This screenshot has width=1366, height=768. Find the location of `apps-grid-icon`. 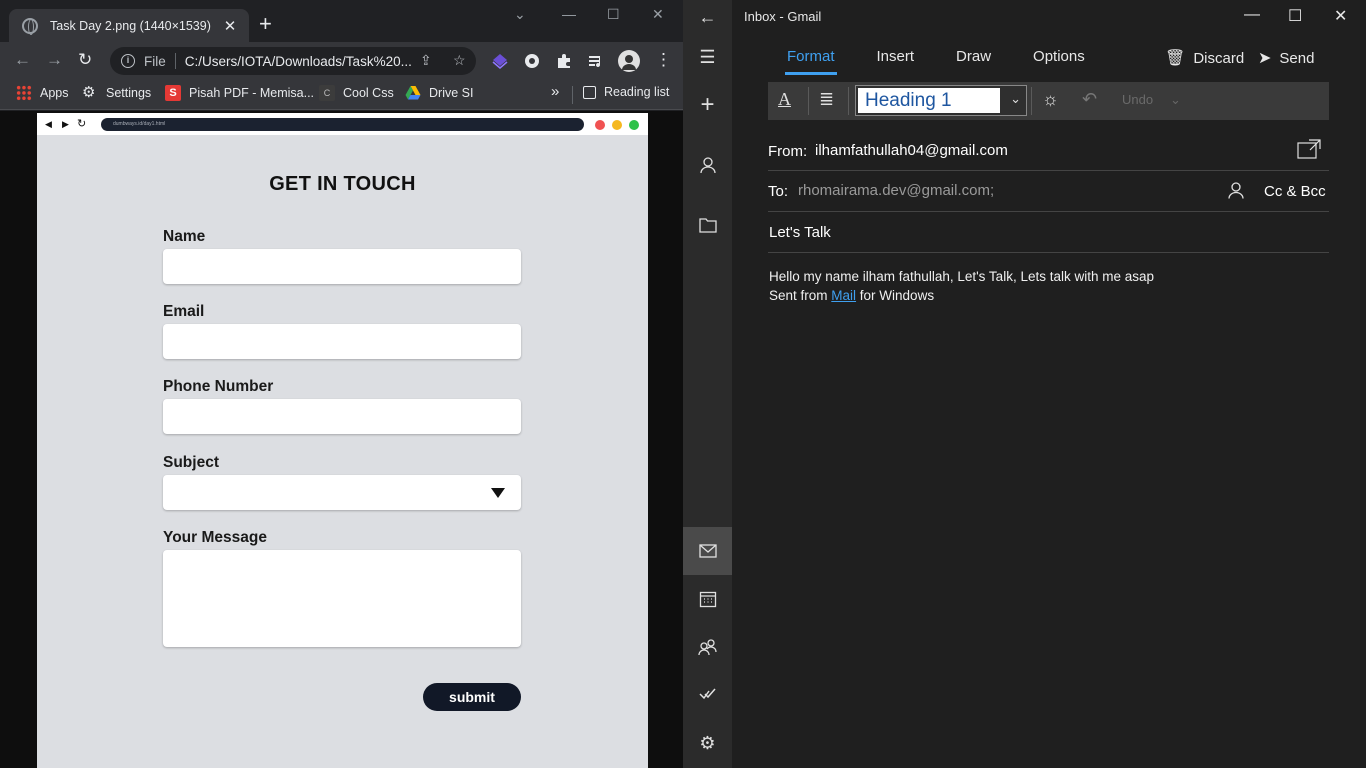

apps-grid-icon is located at coordinates (24, 93).